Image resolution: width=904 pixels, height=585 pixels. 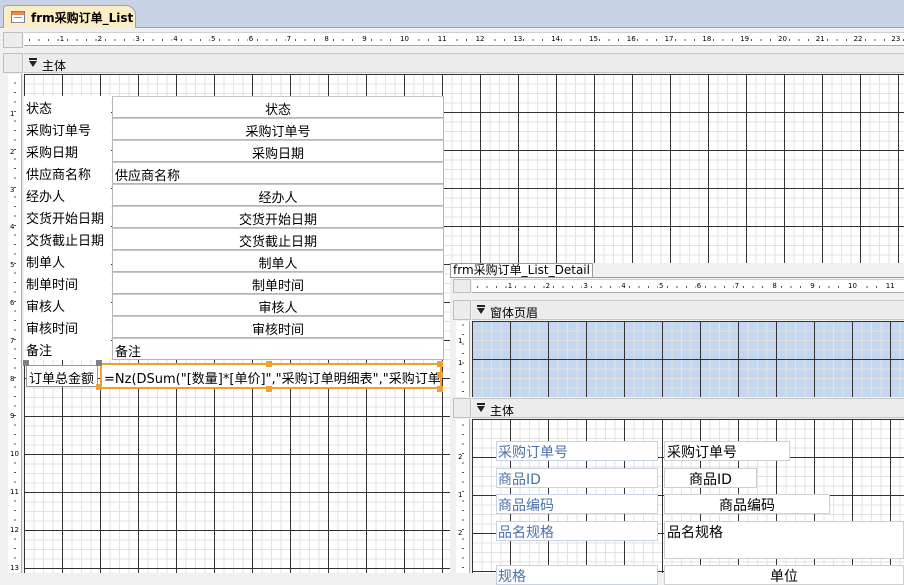 I want to click on subform-field-textbox: 商品ID, so click(x=710, y=478).